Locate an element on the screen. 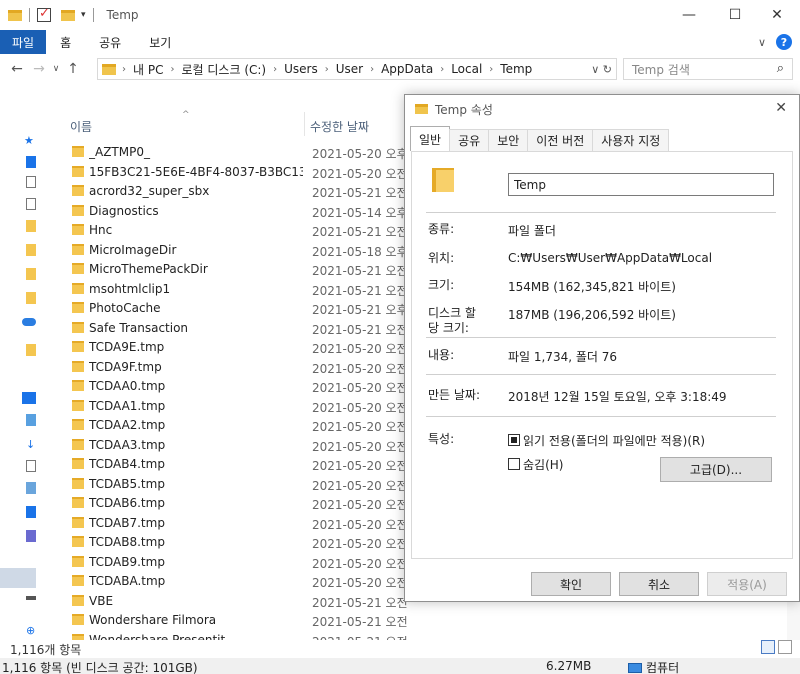 The image size is (800, 674). tab-general: 일반 is located at coordinates (430, 138).